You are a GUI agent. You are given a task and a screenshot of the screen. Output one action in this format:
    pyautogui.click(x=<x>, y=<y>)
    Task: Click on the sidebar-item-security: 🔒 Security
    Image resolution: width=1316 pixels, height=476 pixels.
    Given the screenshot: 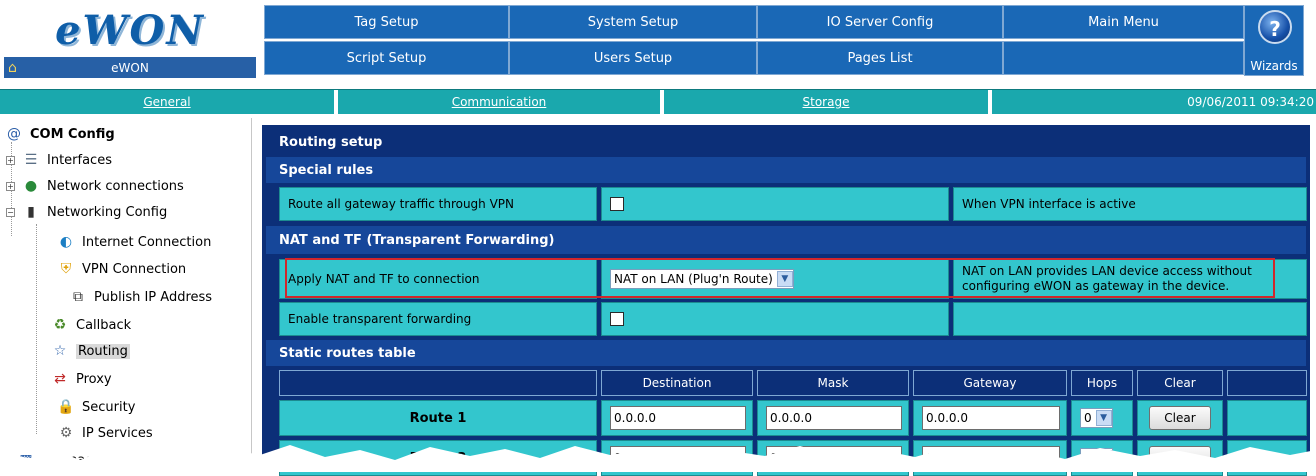 What is the action you would take?
    pyautogui.click(x=95, y=407)
    